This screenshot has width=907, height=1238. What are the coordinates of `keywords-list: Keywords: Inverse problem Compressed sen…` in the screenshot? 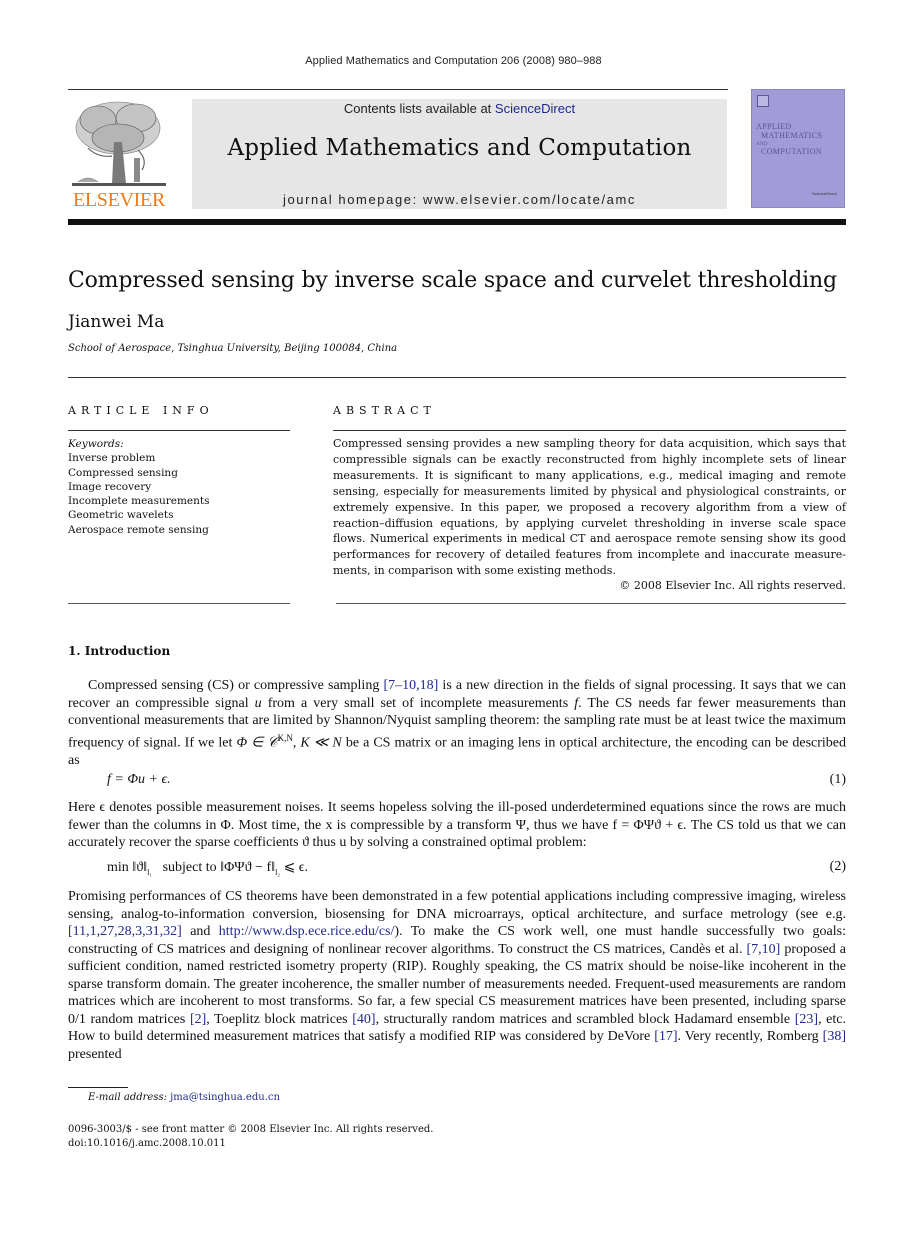 It's located at (139, 487).